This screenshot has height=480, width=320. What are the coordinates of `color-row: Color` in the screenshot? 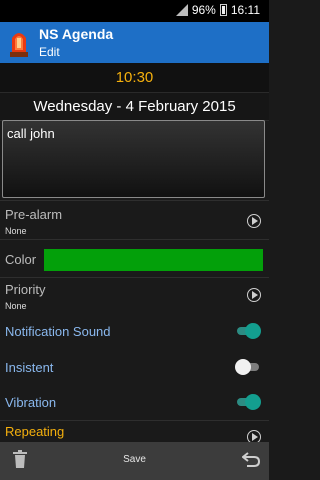 It's located at (134, 258).